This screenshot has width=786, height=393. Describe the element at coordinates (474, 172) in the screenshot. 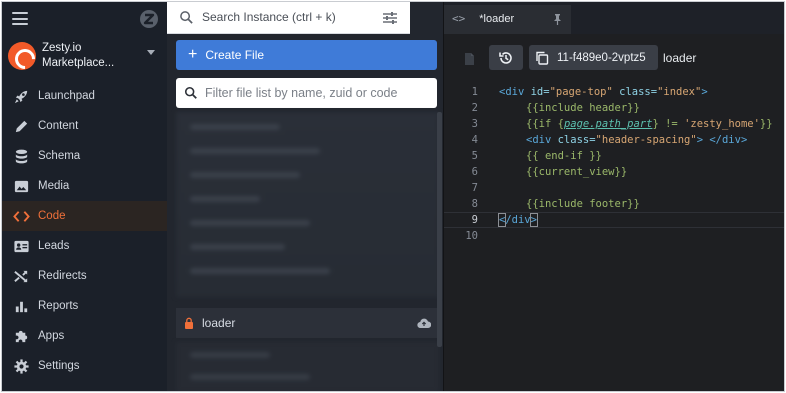

I see `line-number: 6` at that location.